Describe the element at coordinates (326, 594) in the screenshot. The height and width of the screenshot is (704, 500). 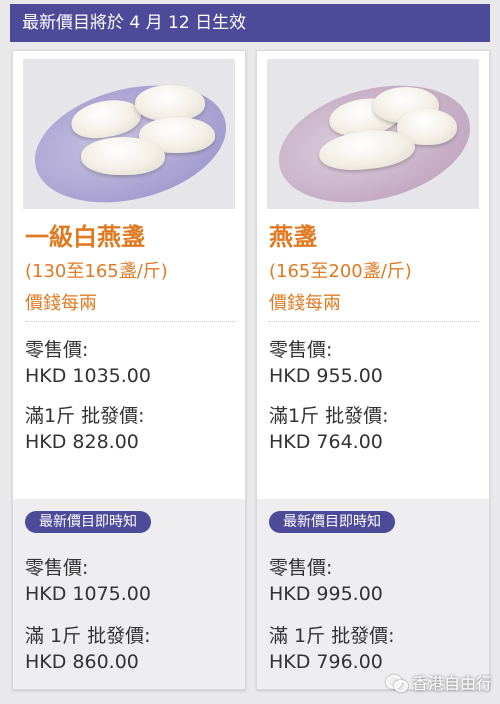
I see `new-retail-price-value: HKD 995.00` at that location.